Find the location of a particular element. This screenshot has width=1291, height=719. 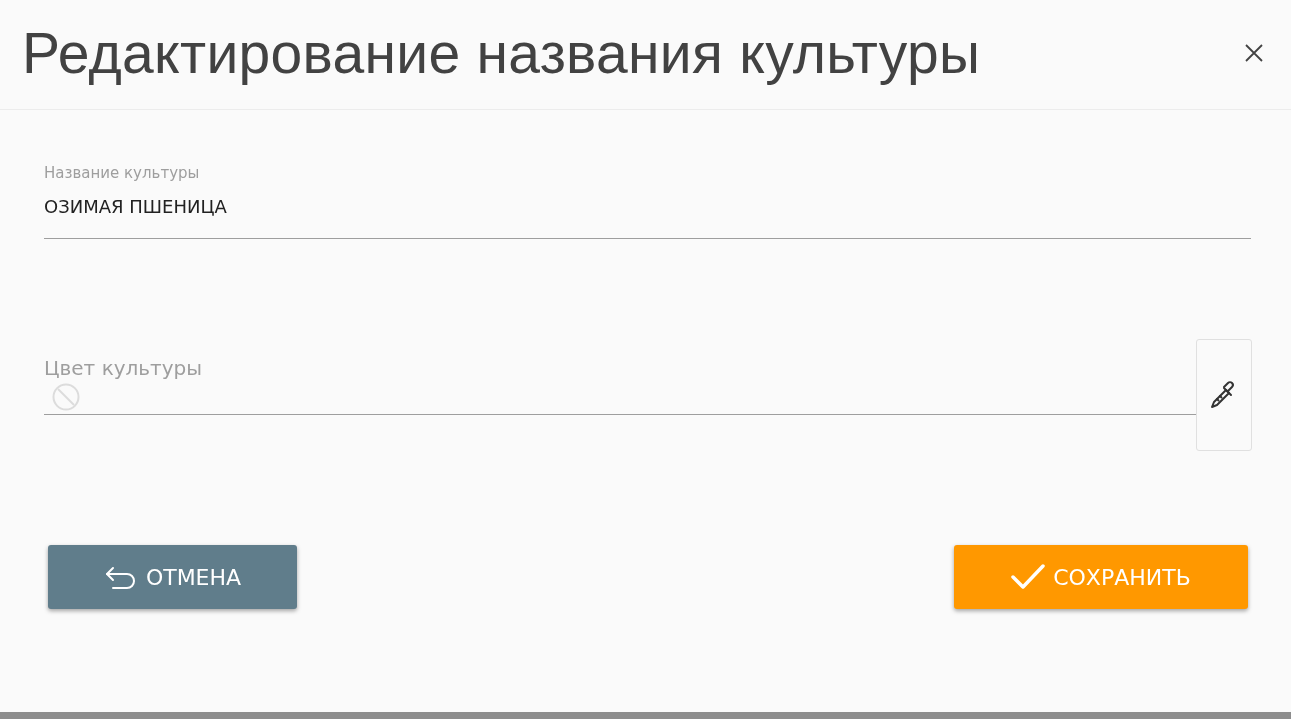

field-label: Название культуры is located at coordinates (122, 173).